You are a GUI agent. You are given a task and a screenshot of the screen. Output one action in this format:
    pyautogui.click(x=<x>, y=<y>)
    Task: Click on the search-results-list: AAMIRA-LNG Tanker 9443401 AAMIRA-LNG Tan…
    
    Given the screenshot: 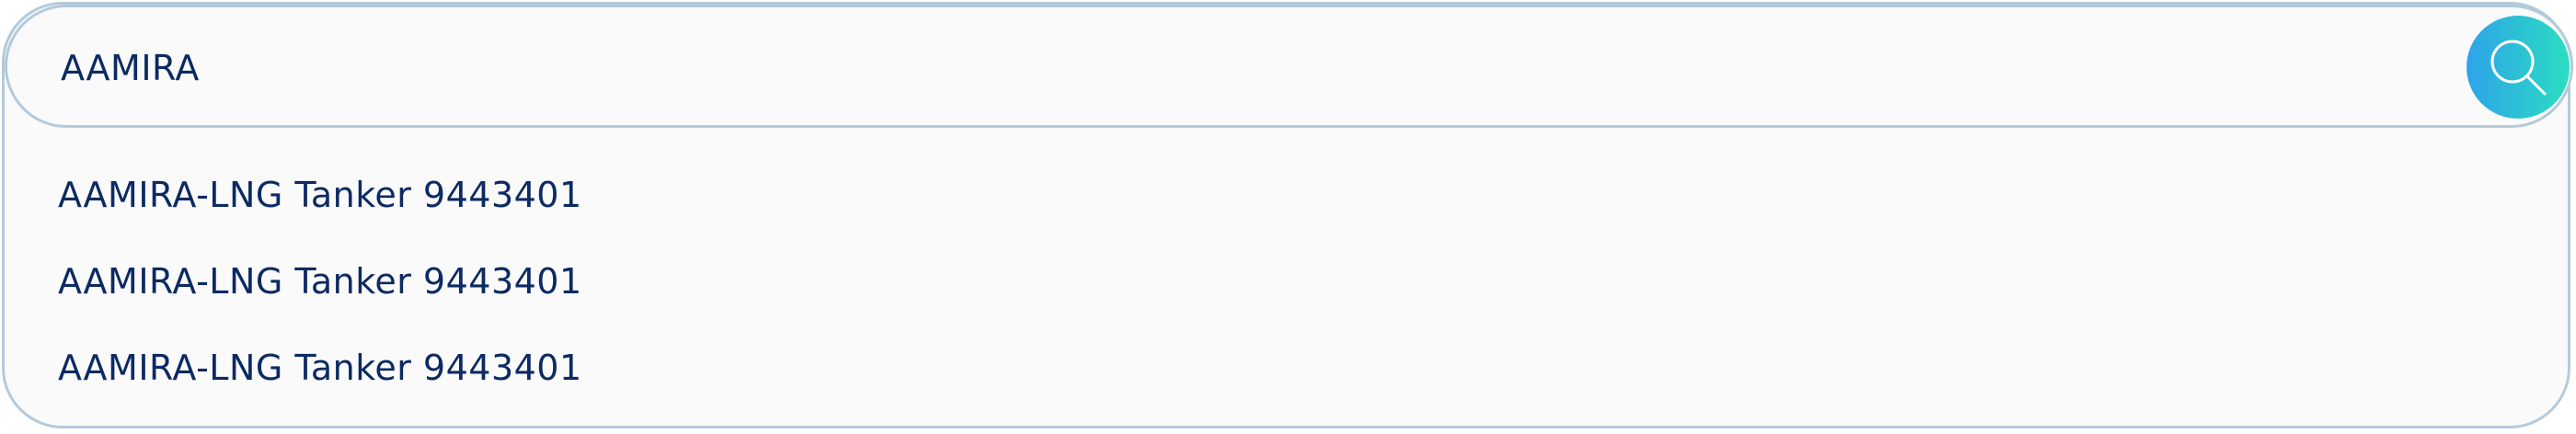 What is the action you would take?
    pyautogui.click(x=320, y=290)
    